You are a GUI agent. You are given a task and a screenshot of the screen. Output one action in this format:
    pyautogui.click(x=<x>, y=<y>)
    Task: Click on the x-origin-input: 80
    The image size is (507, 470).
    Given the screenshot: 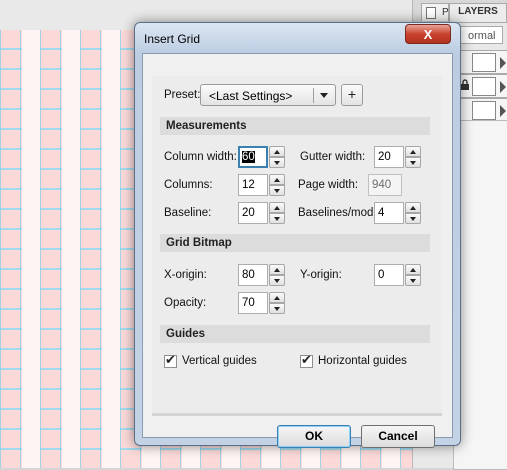 What is the action you would take?
    pyautogui.click(x=253, y=275)
    